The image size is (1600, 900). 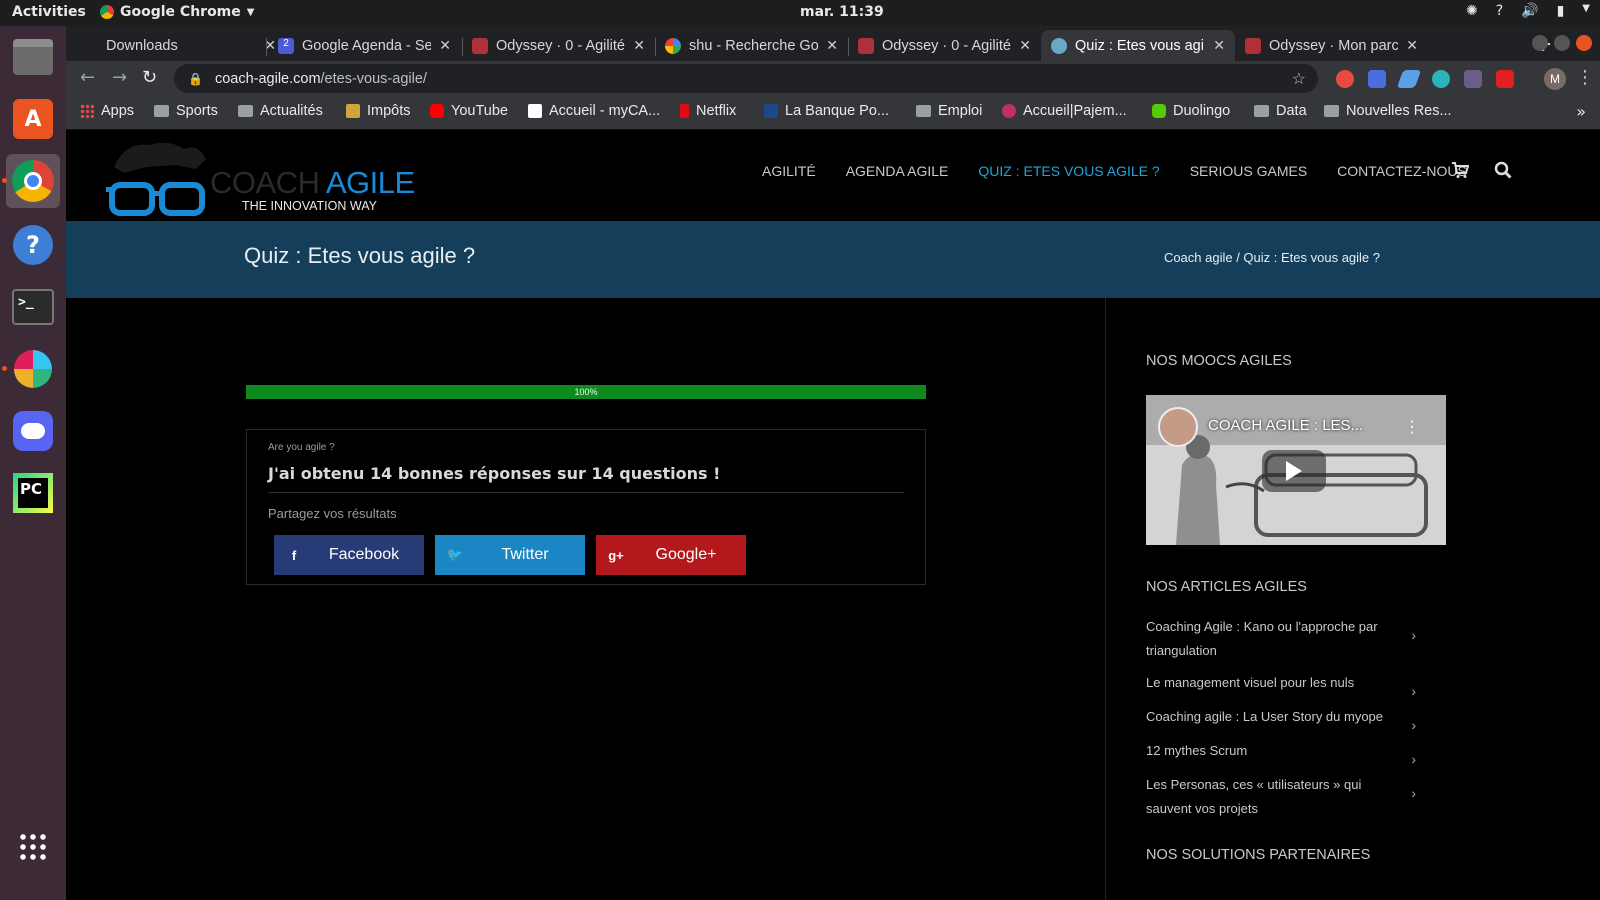 I want to click on dock-files, so click(x=33, y=57).